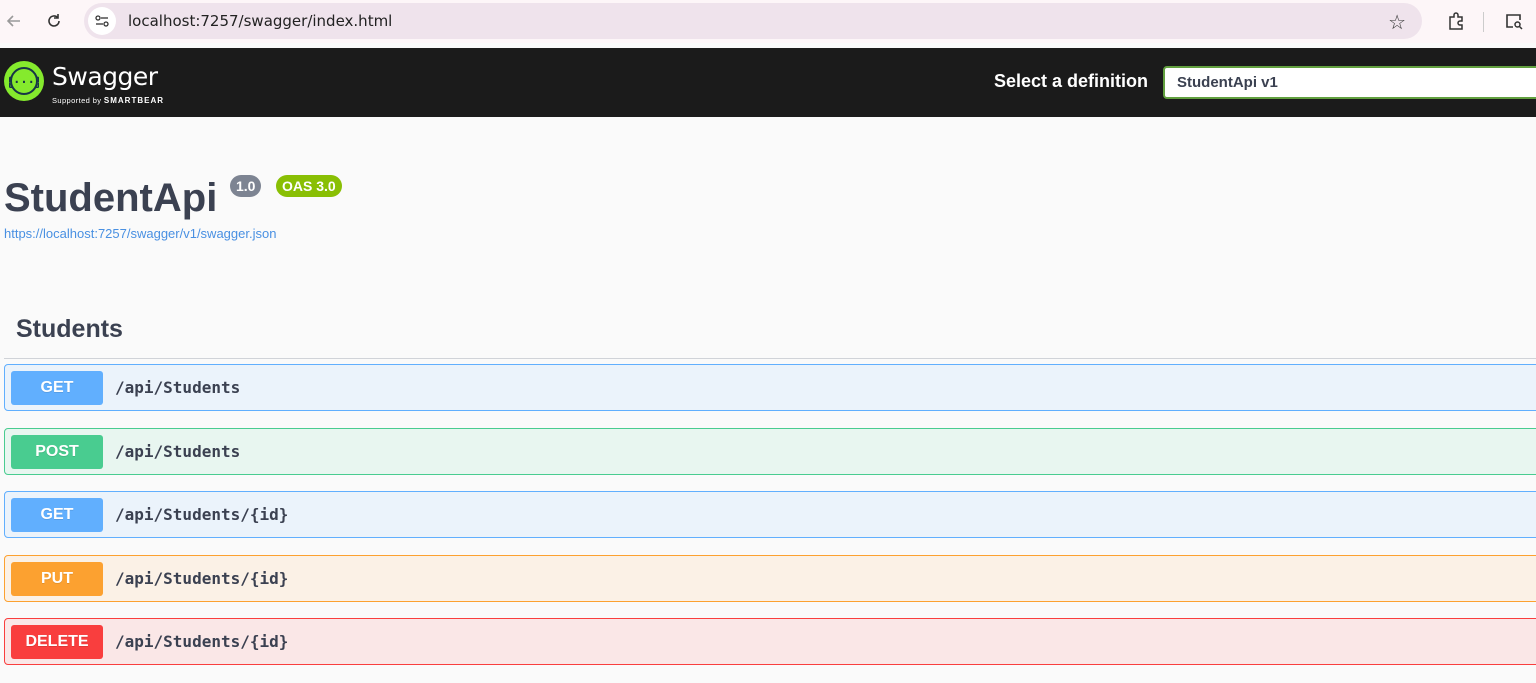 Image resolution: width=1536 pixels, height=683 pixels. I want to click on method-badge: DELETE, so click(57, 641).